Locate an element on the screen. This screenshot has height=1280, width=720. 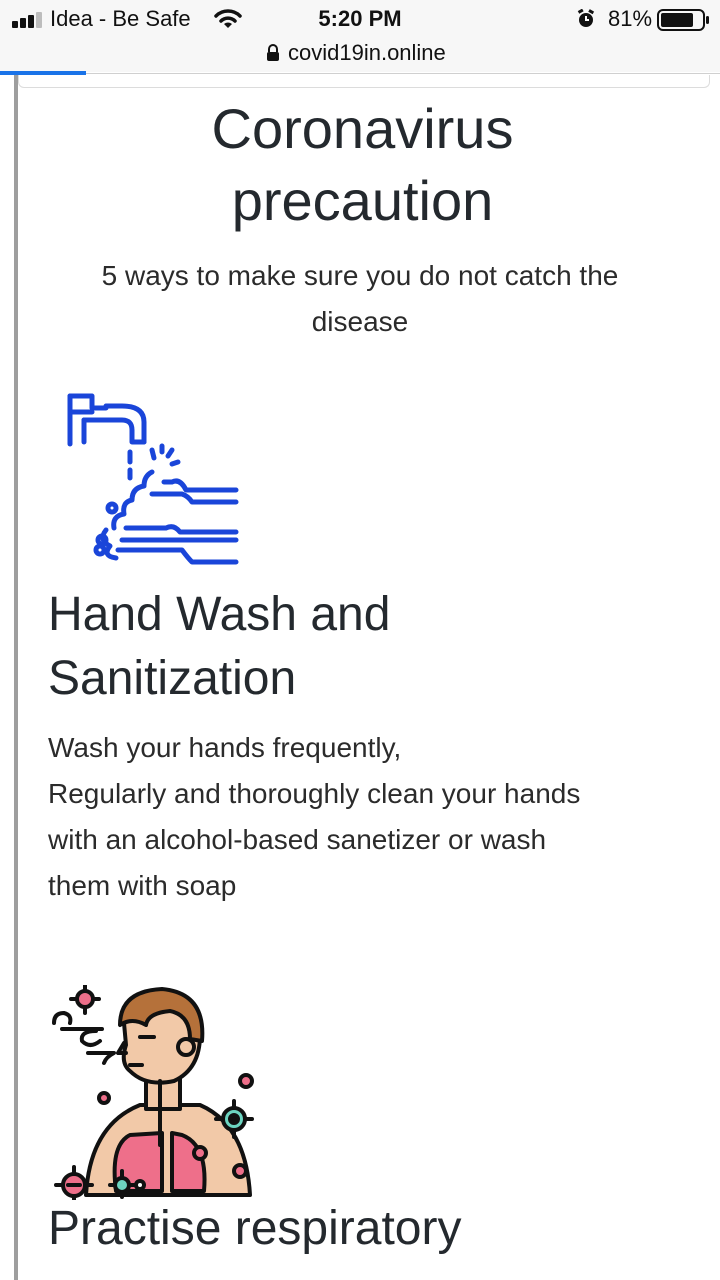
section-heading: Hand Wash and Sanitization is located at coordinates (368, 647).